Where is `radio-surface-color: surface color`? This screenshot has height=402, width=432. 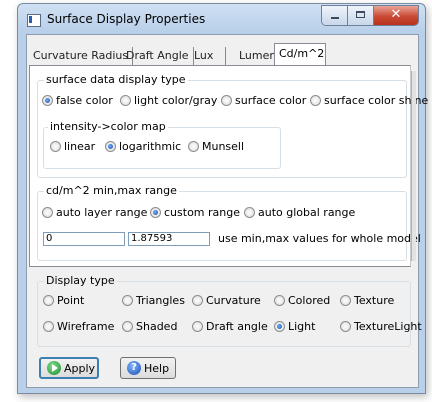 radio-surface-color: surface color is located at coordinates (263, 100).